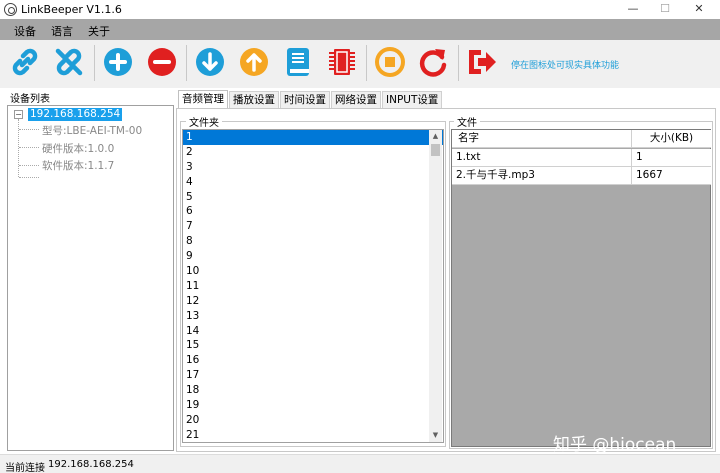 The image size is (720, 473). Describe the element at coordinates (671, 139) in the screenshot. I see `column-header-size: 大小(KB)` at that location.